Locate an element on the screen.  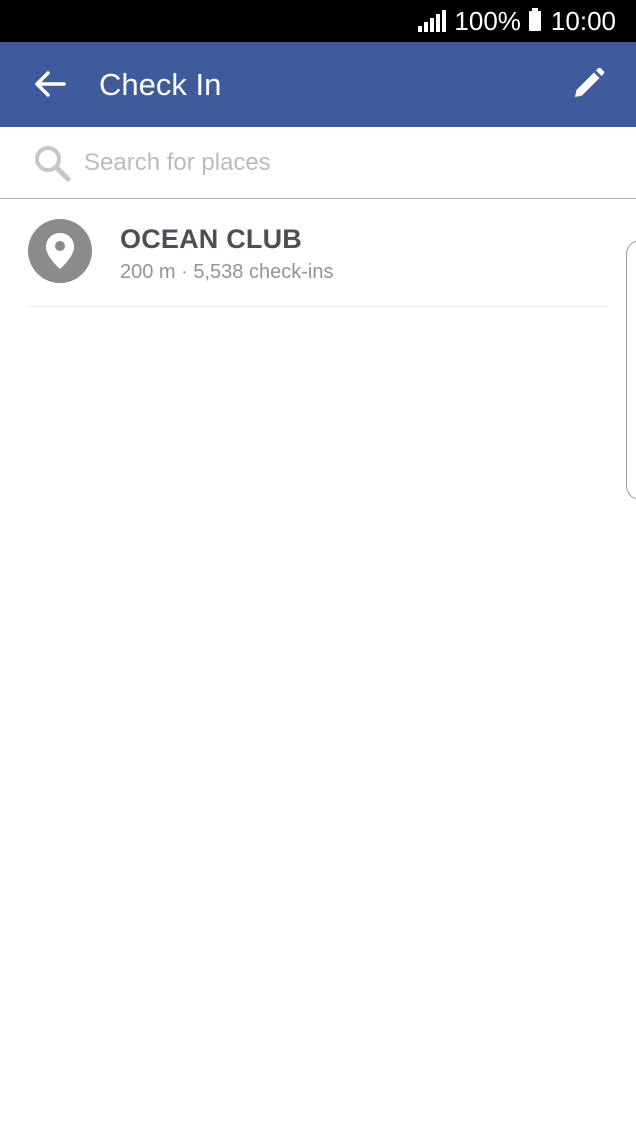
clock: 10:00 is located at coordinates (583, 20).